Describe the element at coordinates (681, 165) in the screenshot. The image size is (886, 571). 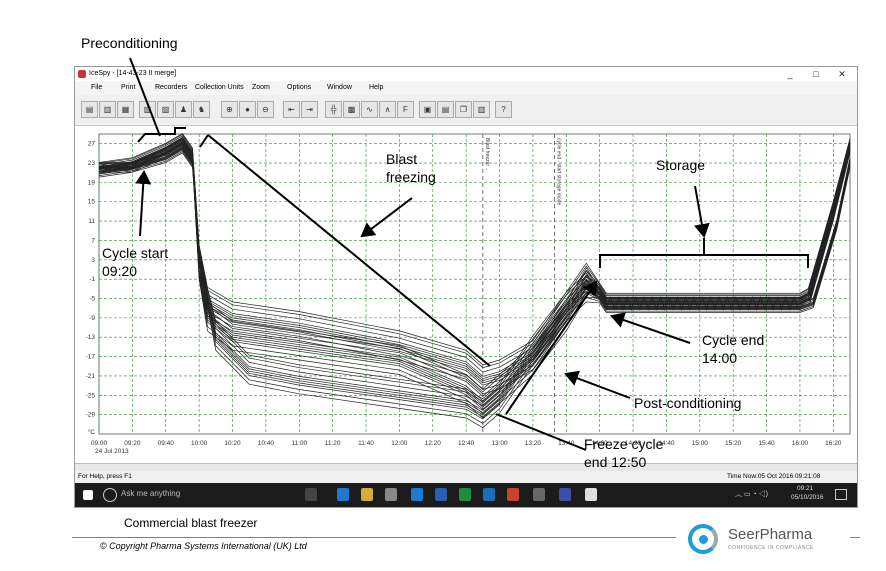
I see `storage-label: Storage` at that location.